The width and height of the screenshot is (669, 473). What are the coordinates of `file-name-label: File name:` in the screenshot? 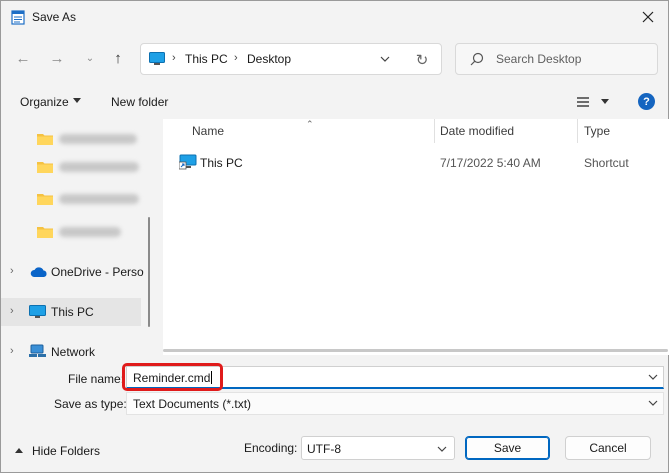 It's located at (96, 379).